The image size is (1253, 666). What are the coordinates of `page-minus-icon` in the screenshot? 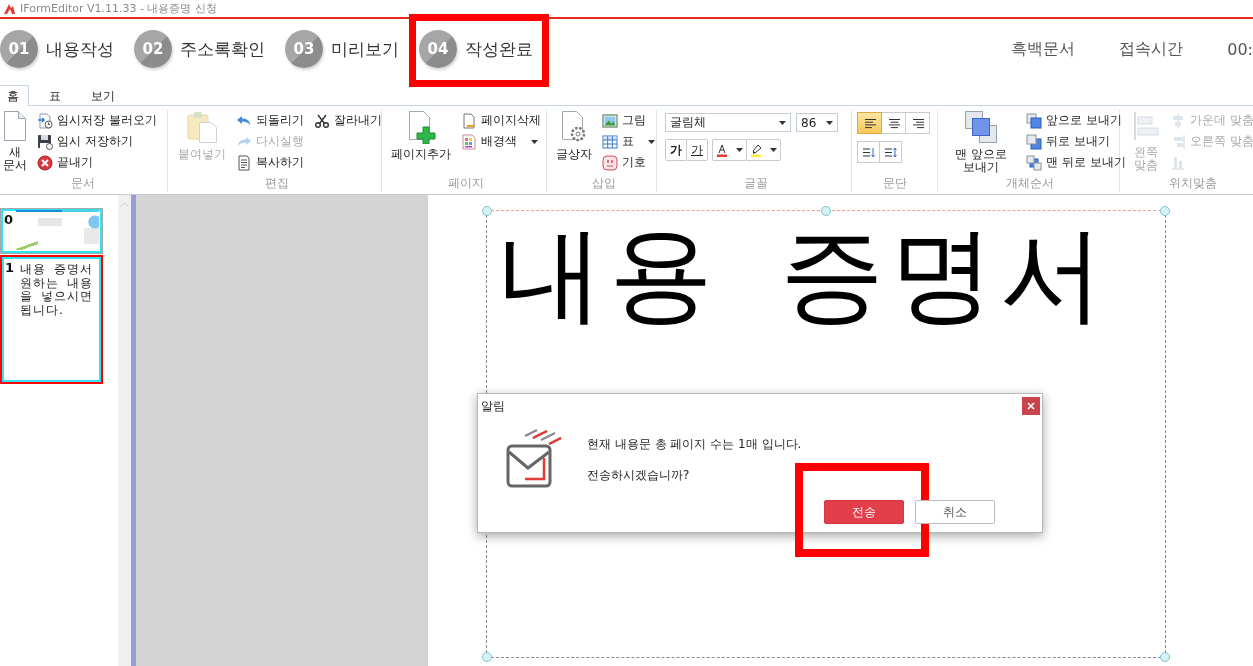 It's located at (469, 120).